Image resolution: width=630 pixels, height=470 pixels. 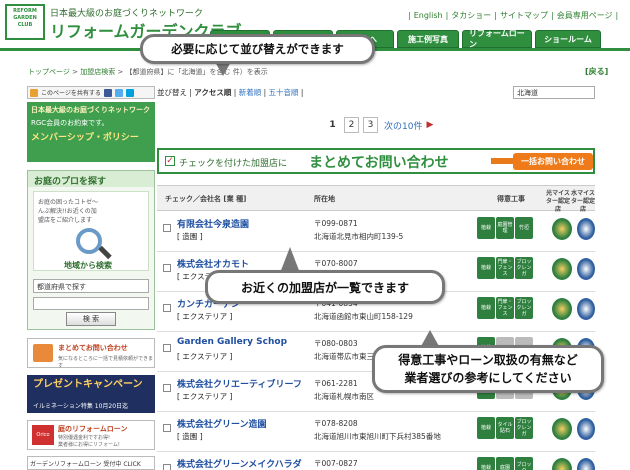 What do you see at coordinates (524, 15) in the screenshot?
I see `top-link-sitemap: サイトマップ` at bounding box center [524, 15].